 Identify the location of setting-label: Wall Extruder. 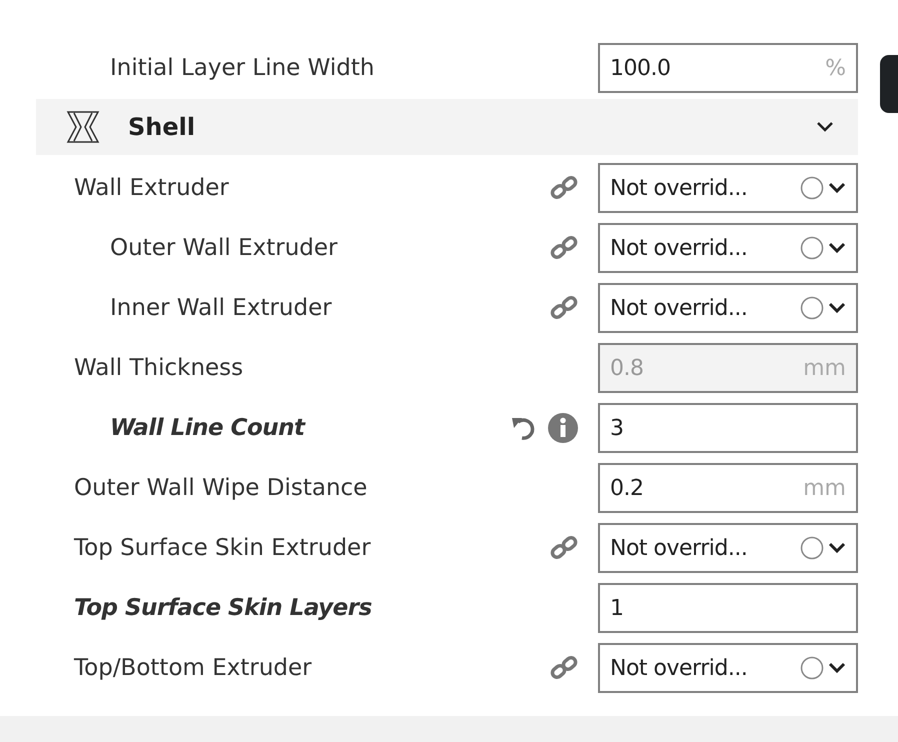
(152, 188).